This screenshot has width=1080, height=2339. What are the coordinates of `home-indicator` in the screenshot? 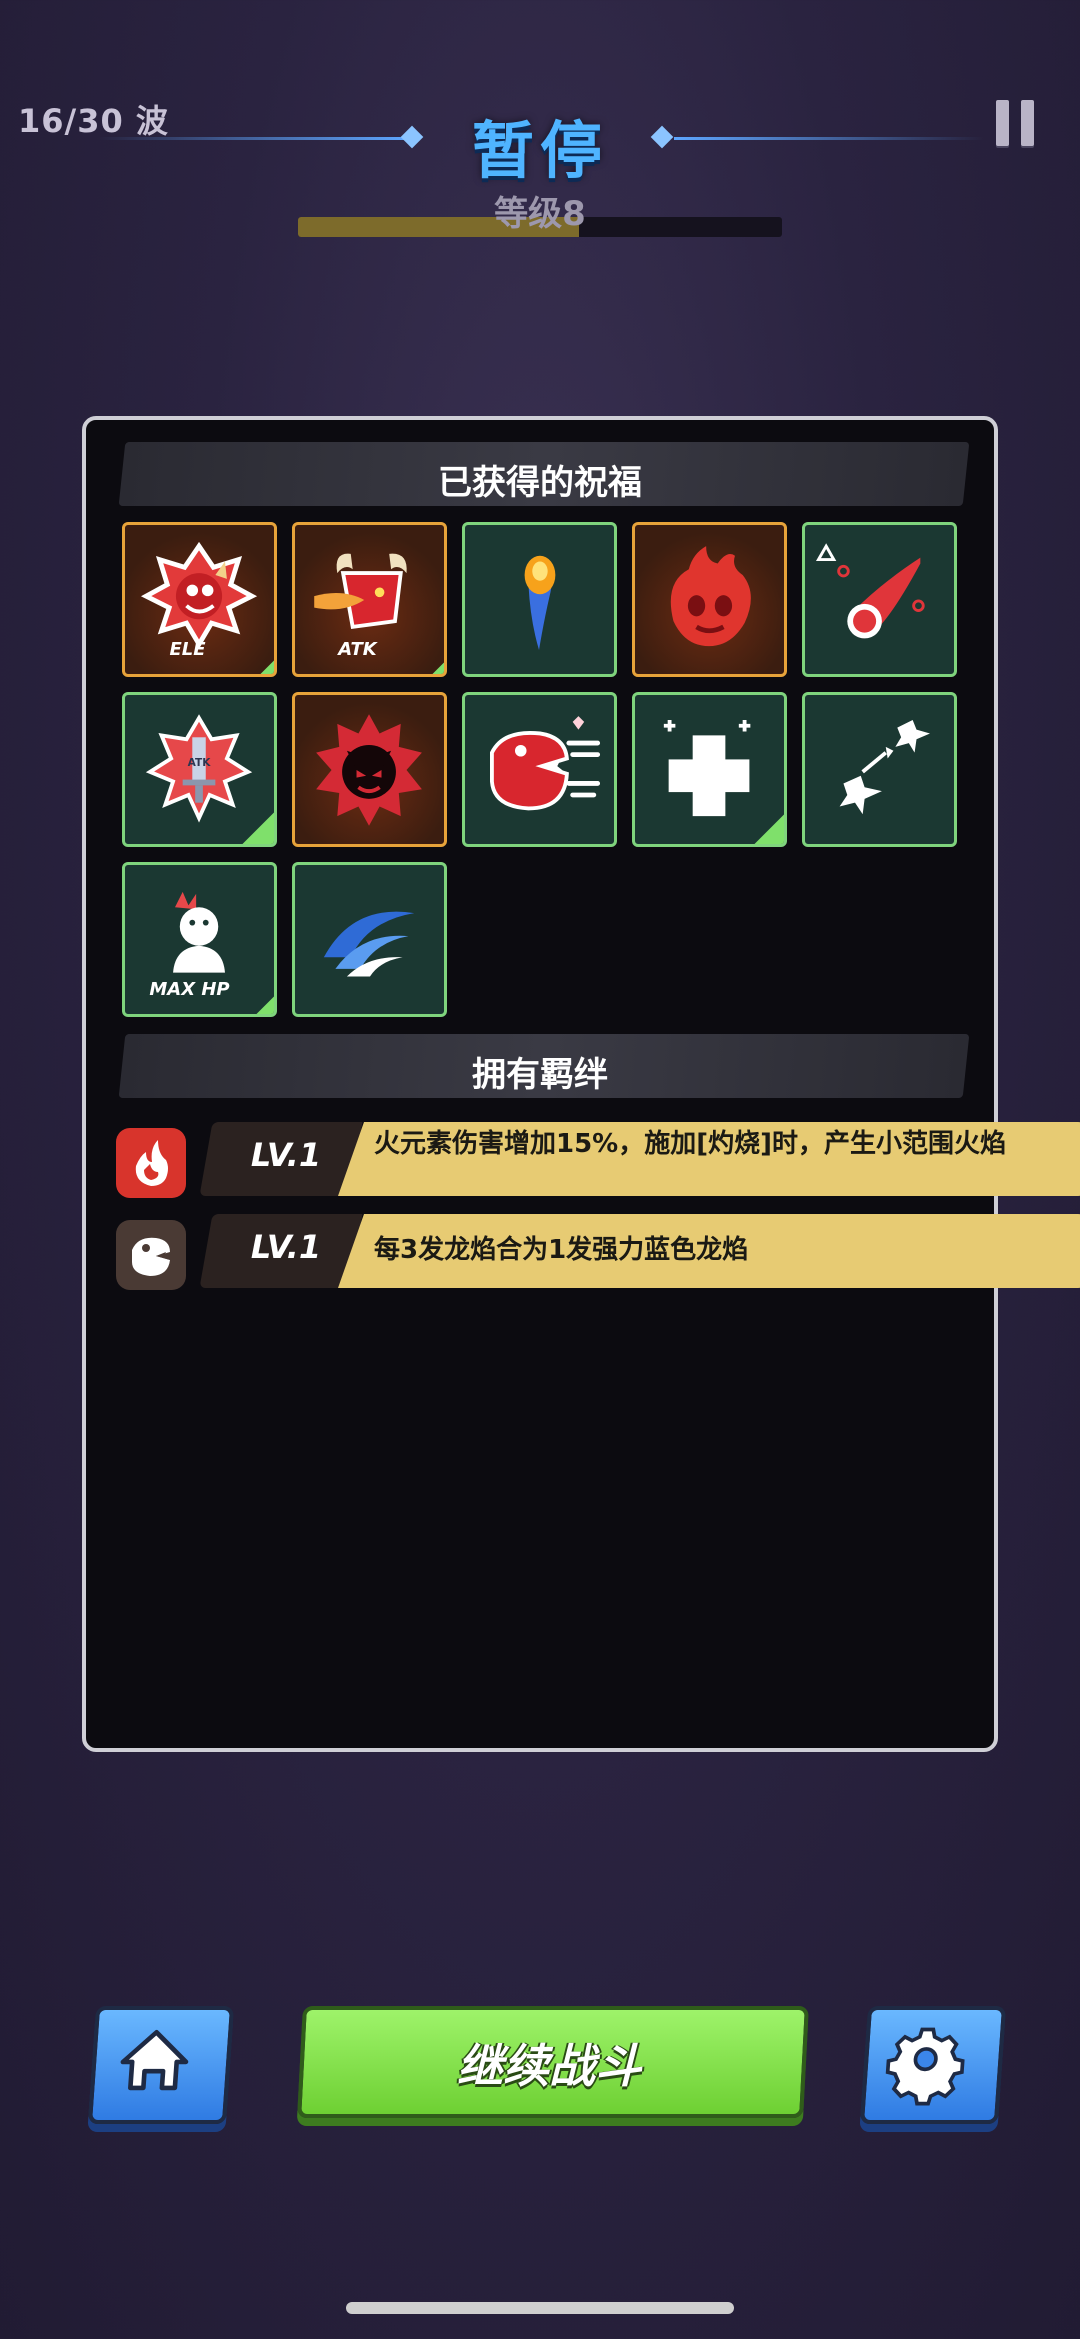 It's located at (540, 2308).